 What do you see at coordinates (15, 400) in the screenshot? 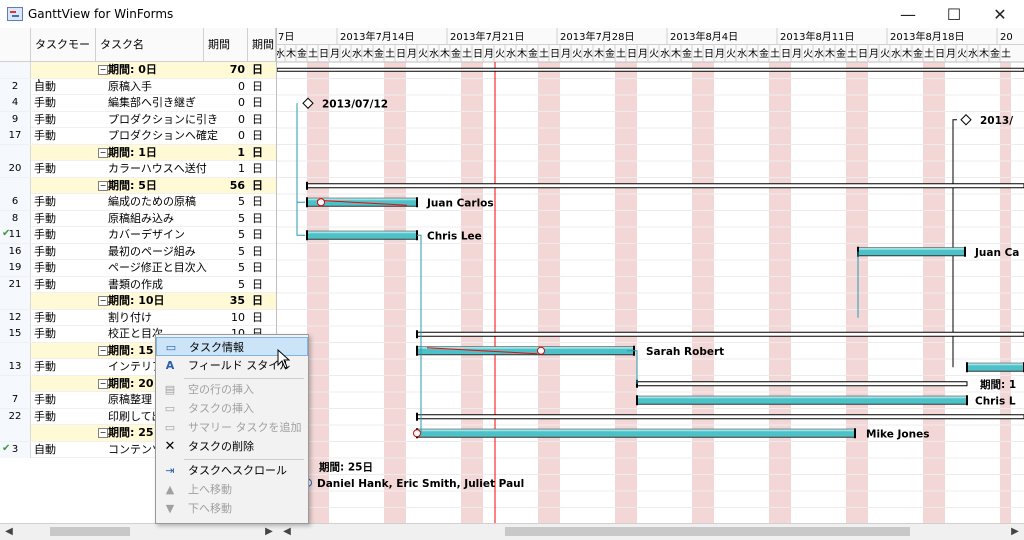
I see `row-number: 7` at bounding box center [15, 400].